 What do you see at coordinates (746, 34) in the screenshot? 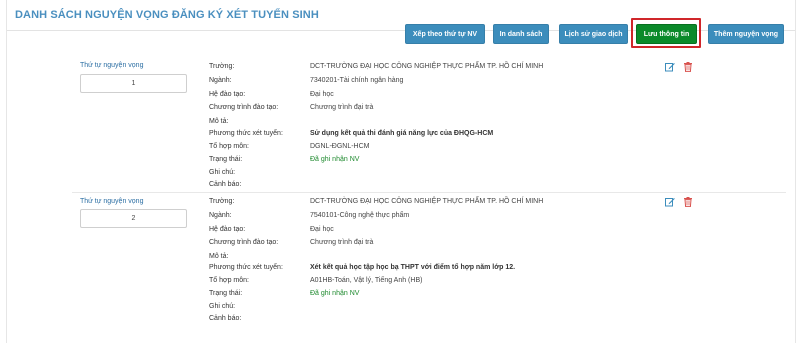
I see `add-wish-button: Thêm nguyện vọng` at bounding box center [746, 34].